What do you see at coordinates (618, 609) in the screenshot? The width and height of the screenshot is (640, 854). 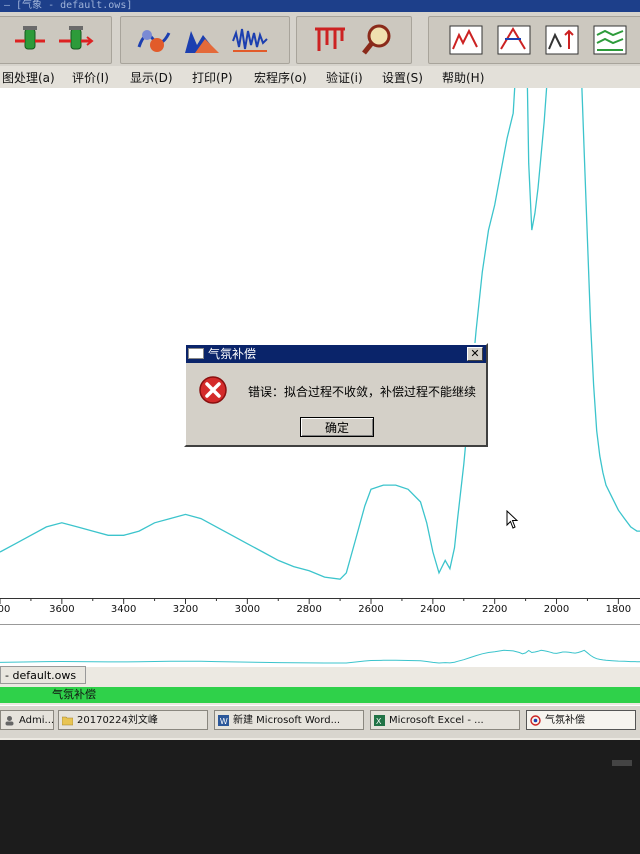 I see `x-tick-label: 1800` at bounding box center [618, 609].